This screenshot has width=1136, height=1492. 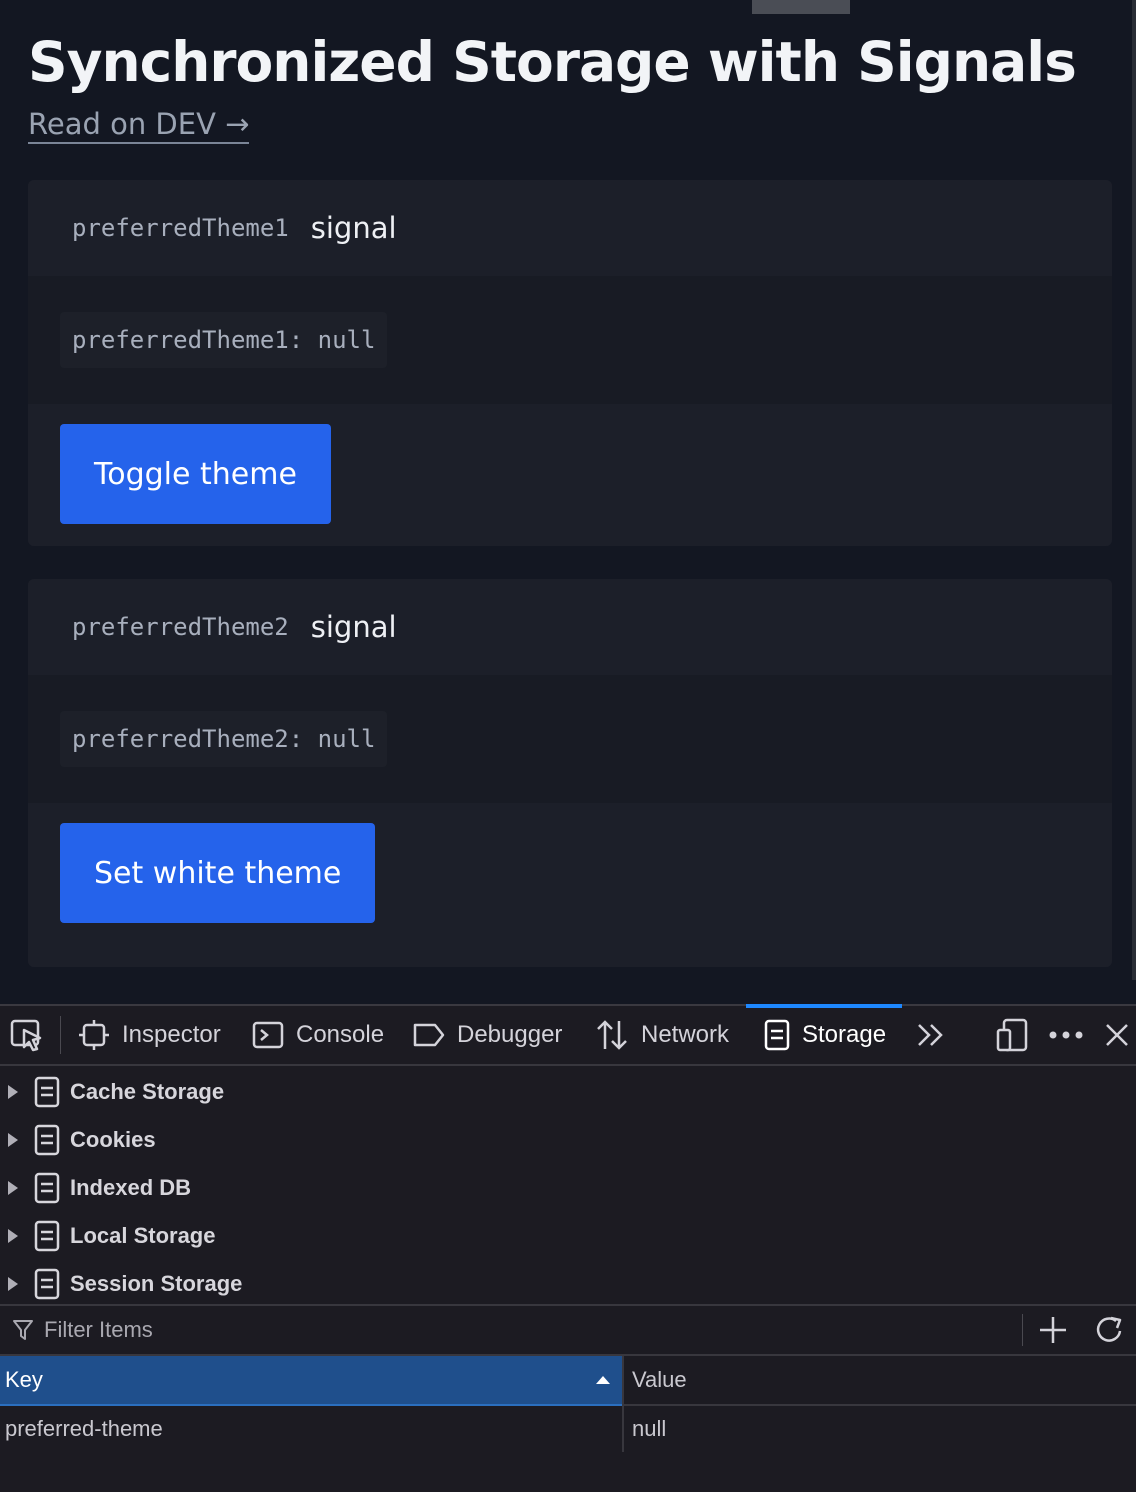 I want to click on column-header-key: Key, so click(x=311, y=1381).